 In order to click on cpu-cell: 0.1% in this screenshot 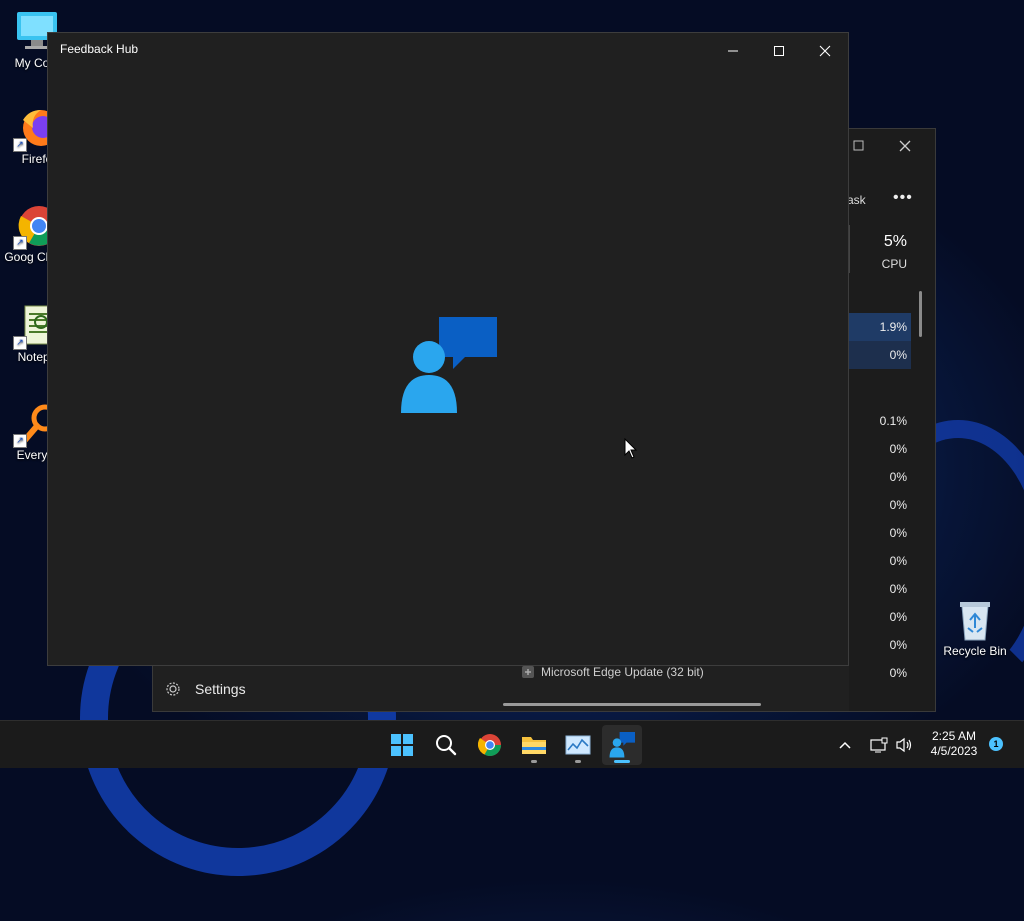, I will do `click(880, 421)`.